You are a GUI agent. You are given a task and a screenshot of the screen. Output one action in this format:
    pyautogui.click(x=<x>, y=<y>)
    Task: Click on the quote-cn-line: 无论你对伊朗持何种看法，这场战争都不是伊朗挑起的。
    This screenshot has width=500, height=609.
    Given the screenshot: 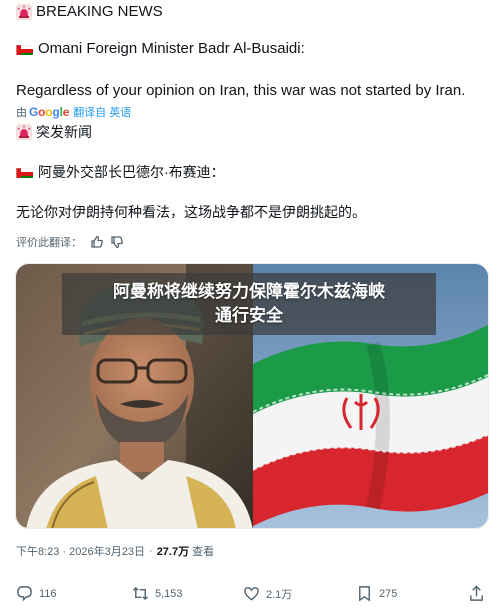 What is the action you would take?
    pyautogui.click(x=191, y=212)
    